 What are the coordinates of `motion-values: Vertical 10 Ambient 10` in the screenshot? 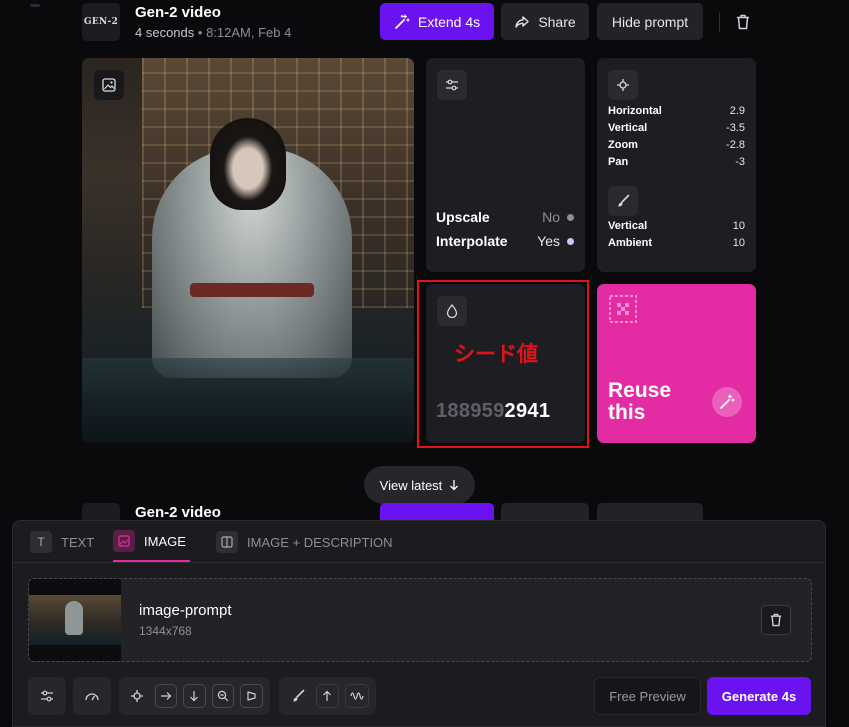 It's located at (676, 235).